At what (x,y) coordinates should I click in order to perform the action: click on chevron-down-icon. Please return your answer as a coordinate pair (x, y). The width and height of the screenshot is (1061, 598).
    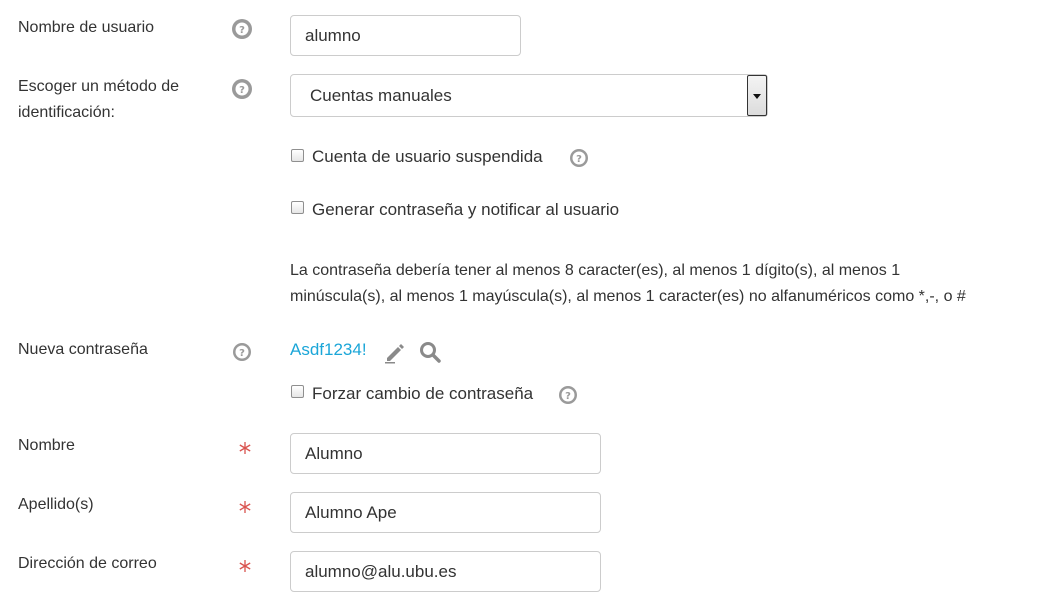
    Looking at the image, I should click on (757, 96).